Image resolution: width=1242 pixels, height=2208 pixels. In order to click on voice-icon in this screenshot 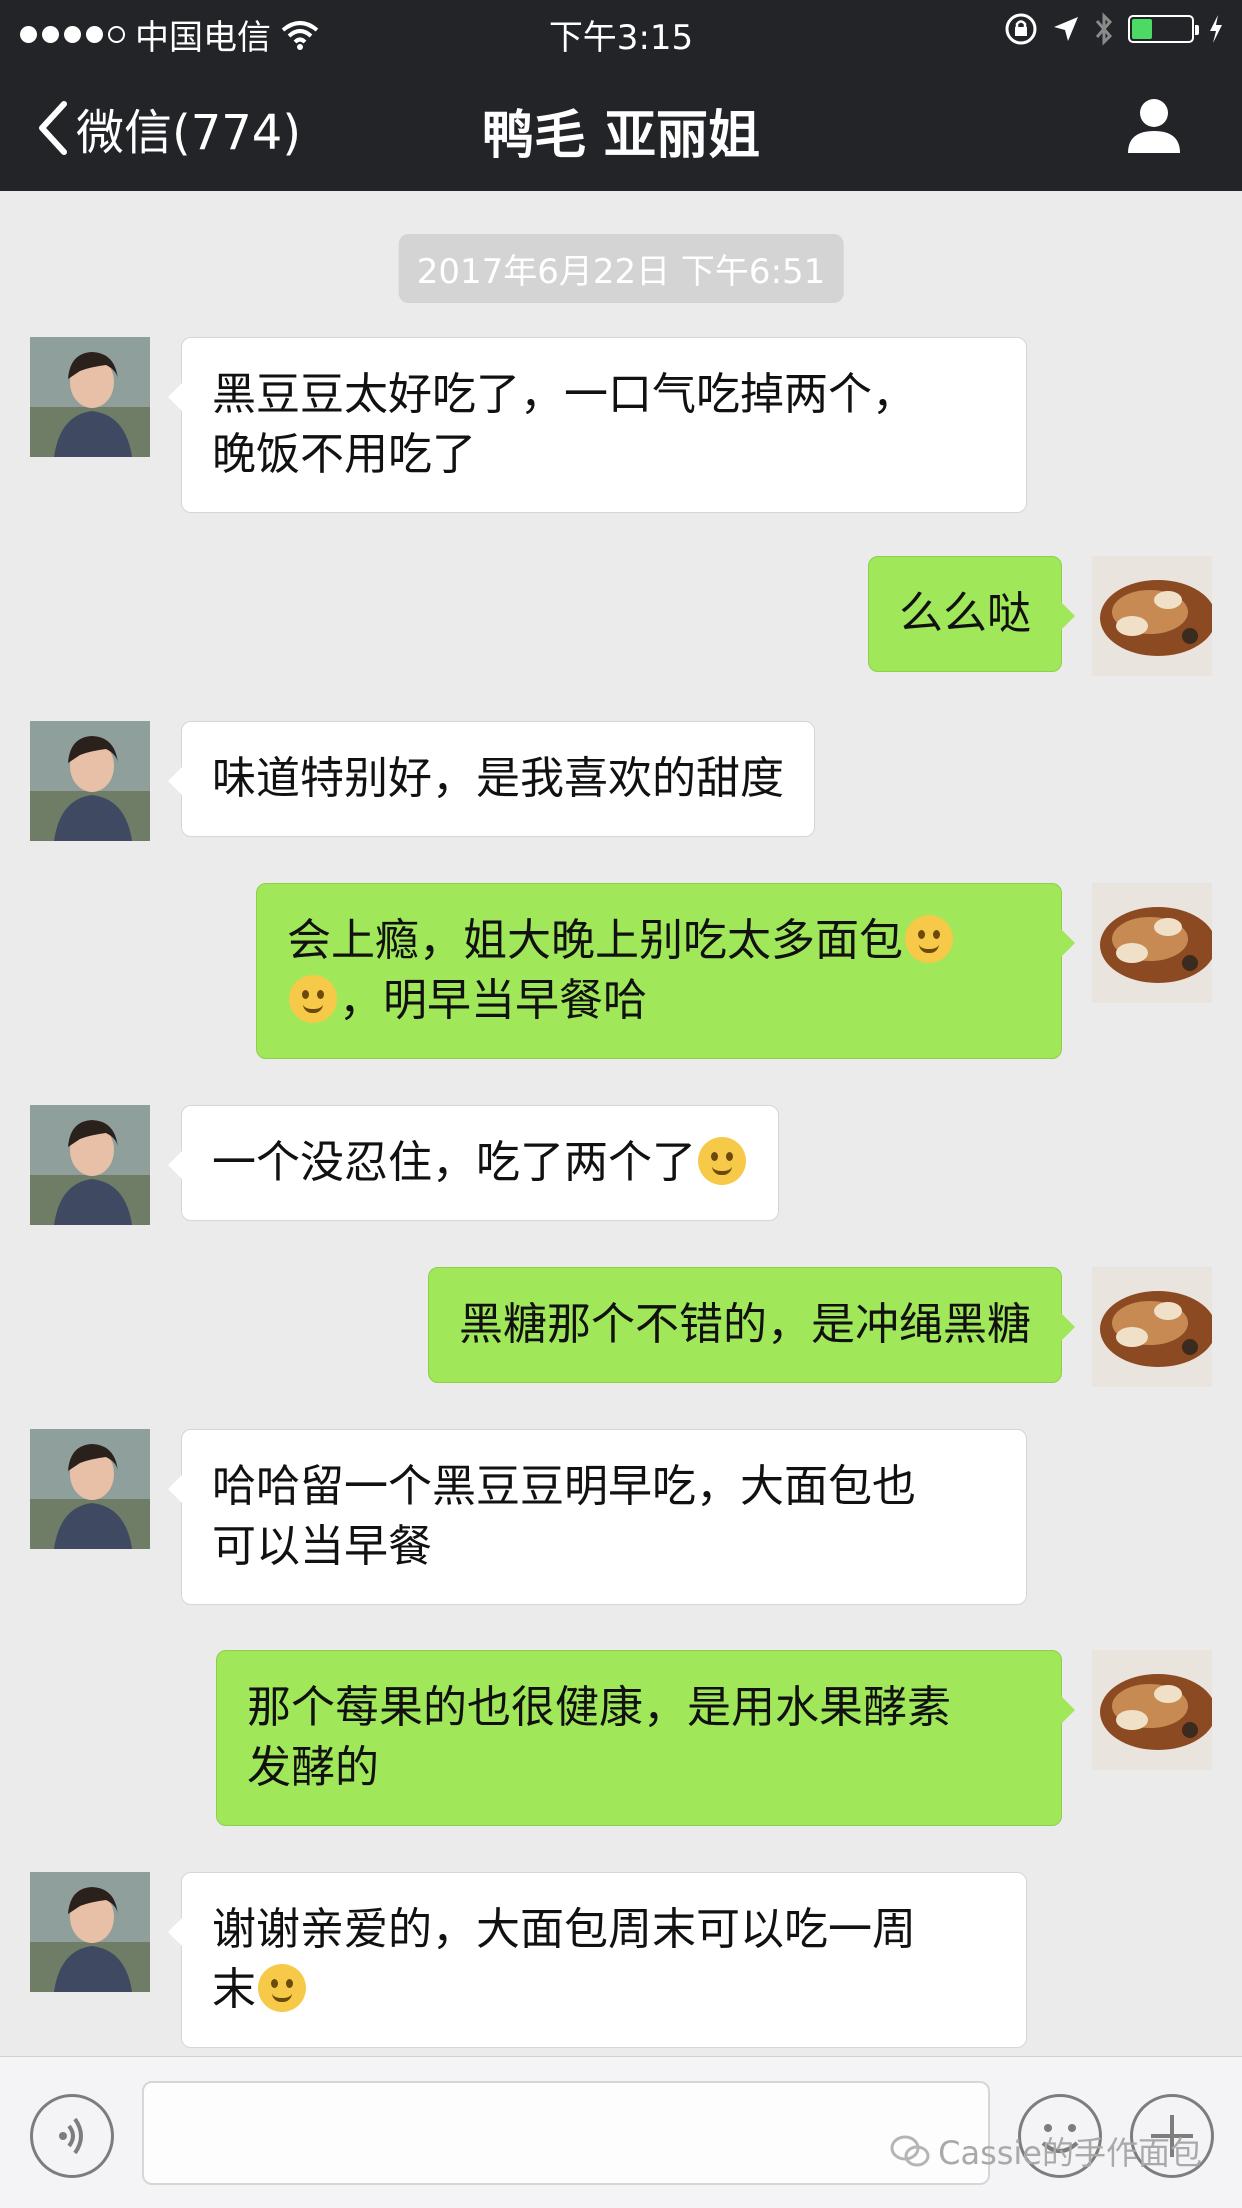, I will do `click(71, 2136)`.